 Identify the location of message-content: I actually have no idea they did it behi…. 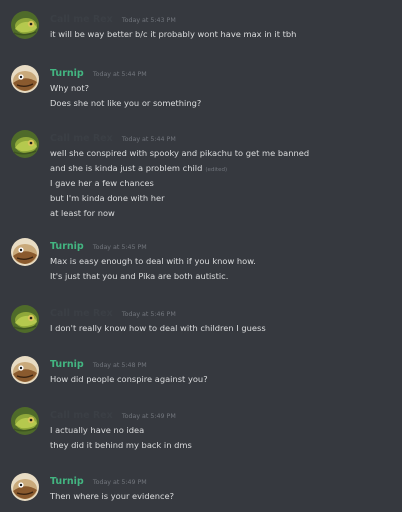
(121, 438).